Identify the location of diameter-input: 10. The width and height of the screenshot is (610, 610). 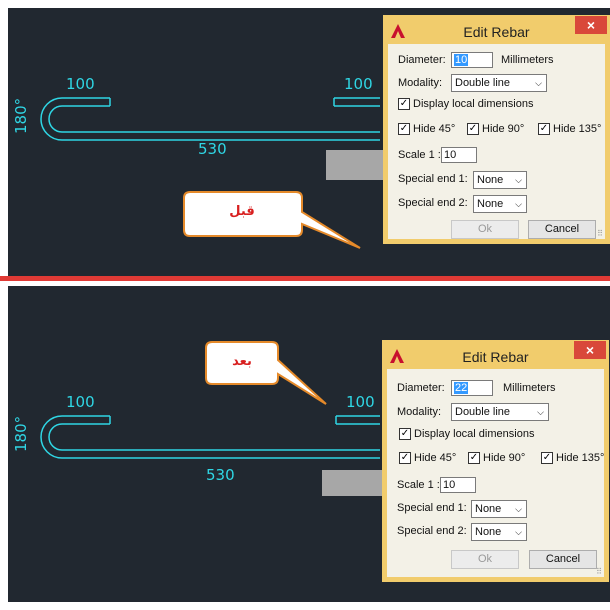
(472, 60).